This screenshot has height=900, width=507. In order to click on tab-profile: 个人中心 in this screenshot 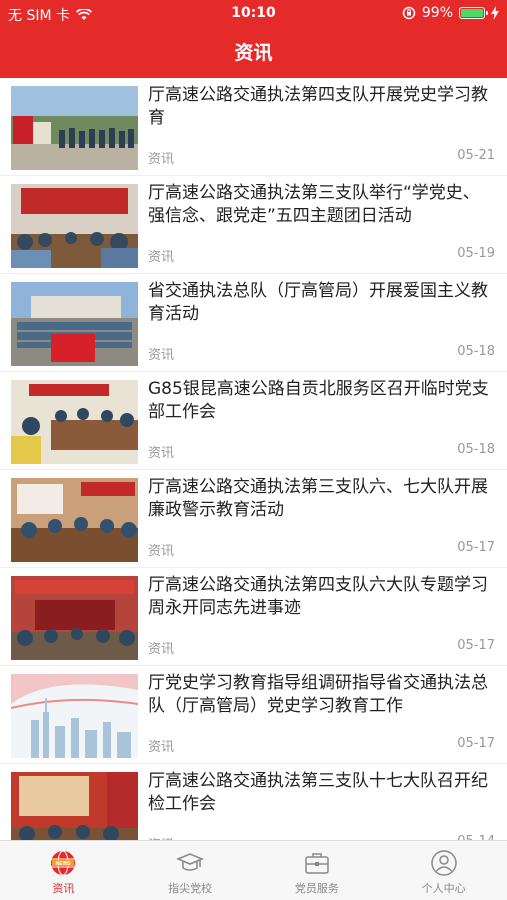, I will do `click(443, 870)`.